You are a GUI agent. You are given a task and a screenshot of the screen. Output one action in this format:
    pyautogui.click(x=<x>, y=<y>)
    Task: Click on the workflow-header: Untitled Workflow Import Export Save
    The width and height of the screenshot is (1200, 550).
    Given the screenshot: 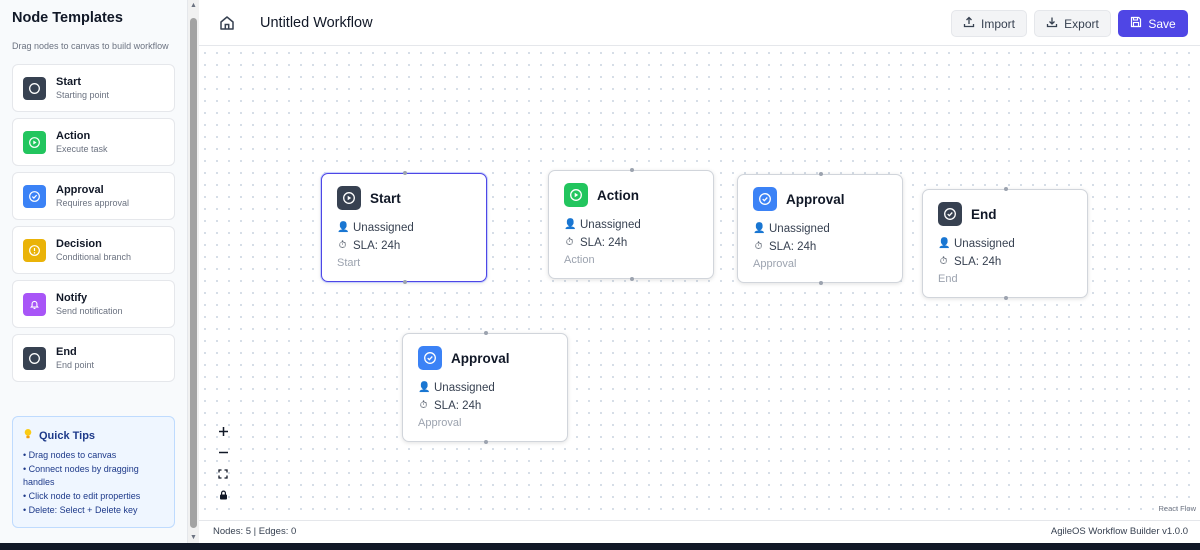 What is the action you would take?
    pyautogui.click(x=699, y=23)
    